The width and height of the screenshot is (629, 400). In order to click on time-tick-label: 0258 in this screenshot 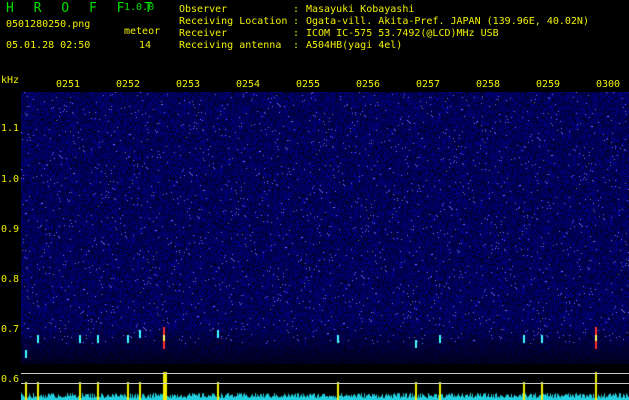, I will do `click(488, 84)`.